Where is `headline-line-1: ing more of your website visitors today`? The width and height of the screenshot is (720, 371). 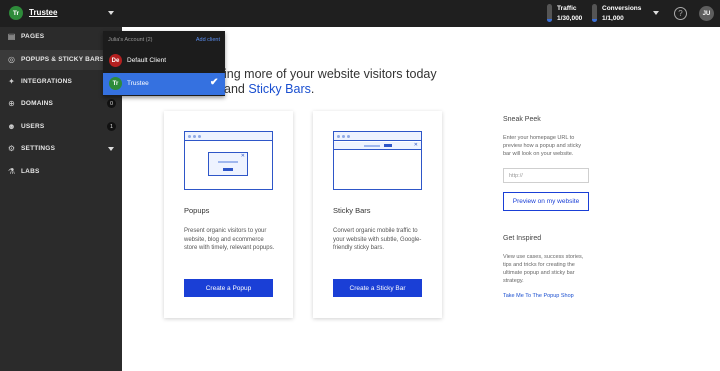 headline-line-1: ing more of your website visitors today is located at coordinates (330, 74).